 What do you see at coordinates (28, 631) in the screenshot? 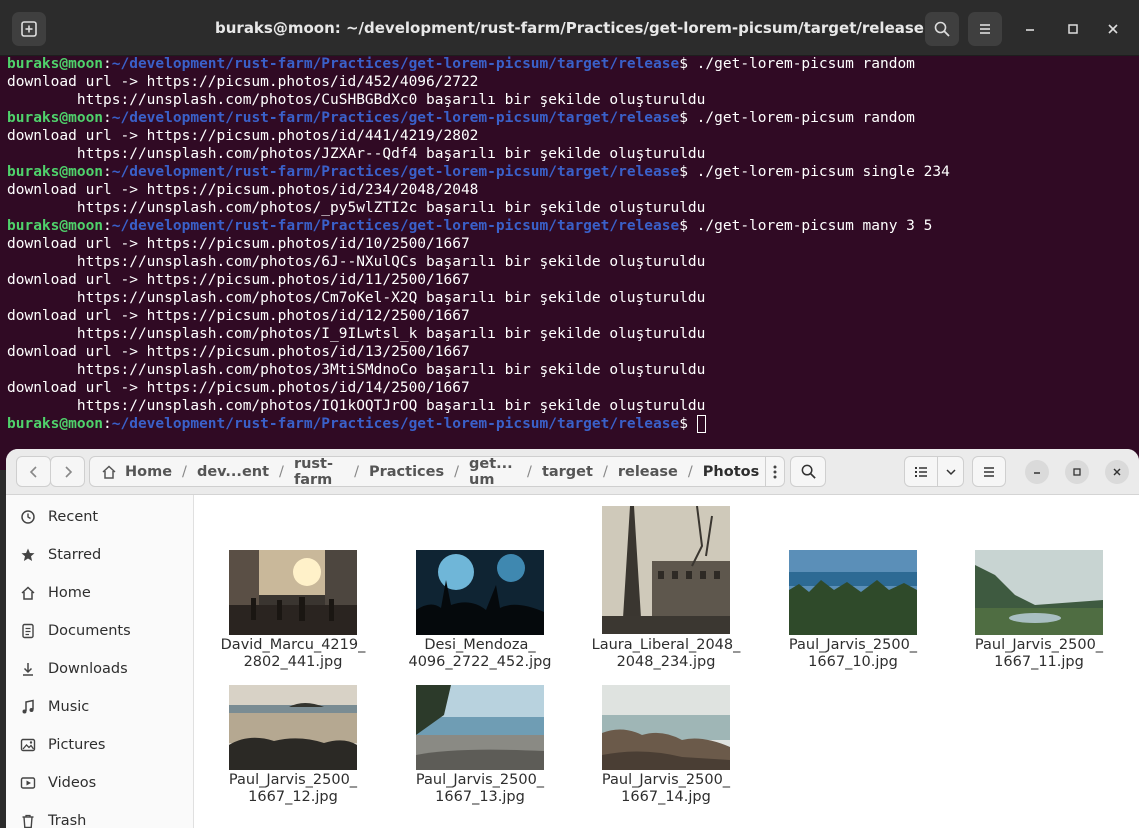
I see `document-icon` at bounding box center [28, 631].